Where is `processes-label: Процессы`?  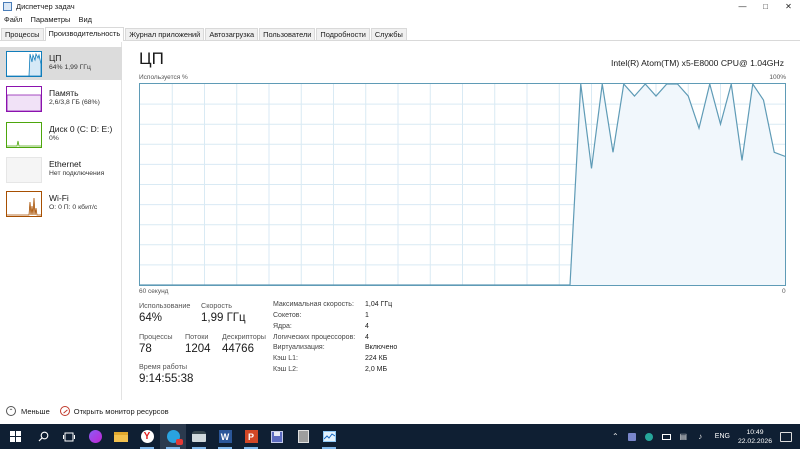
processes-label: Процессы is located at coordinates (156, 336).